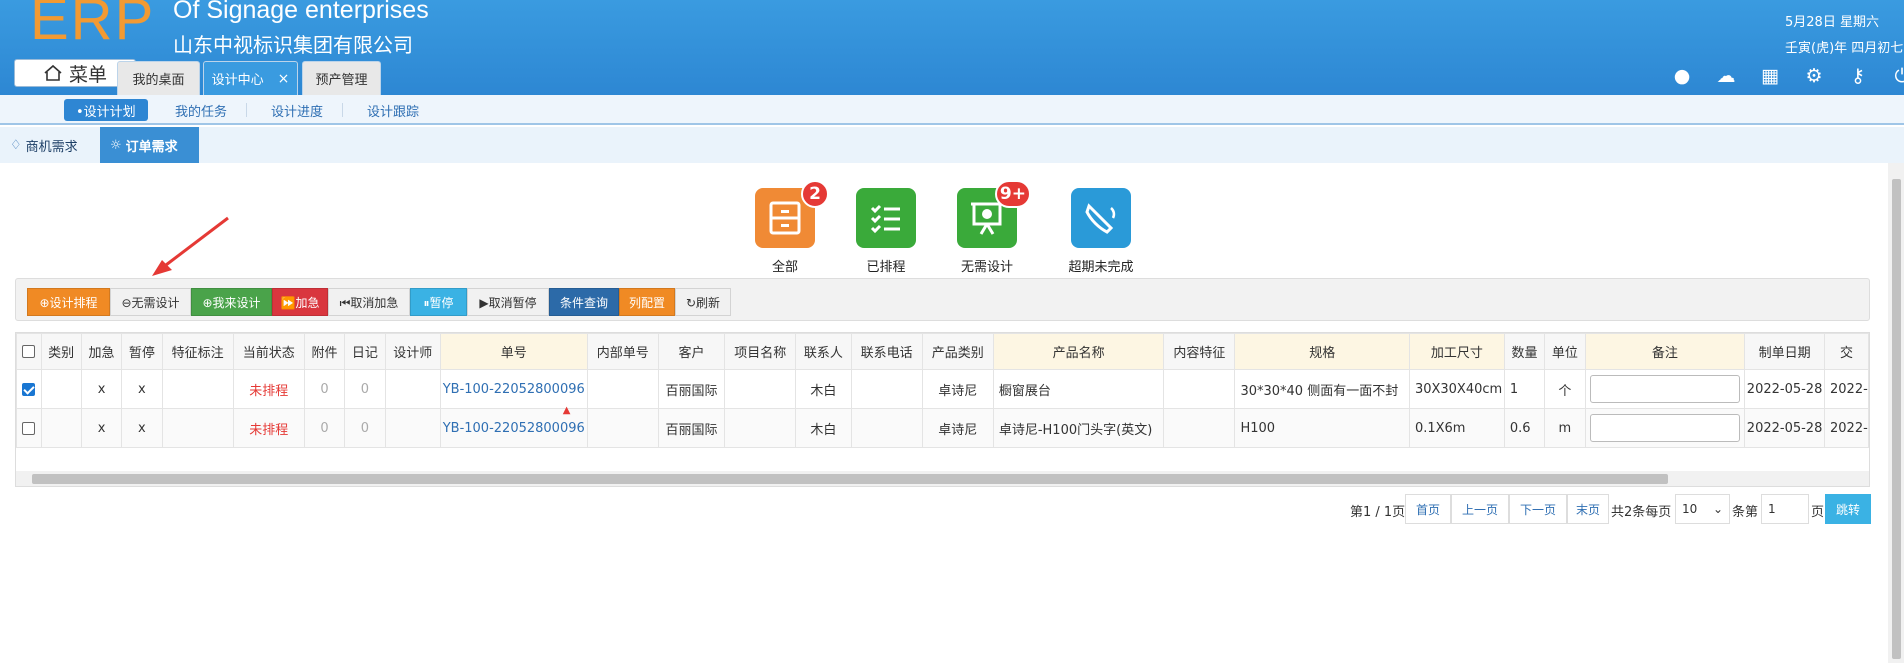 This screenshot has height=663, width=1904. Describe the element at coordinates (1814, 76) in the screenshot. I see `gear-icon: ⚙` at that location.